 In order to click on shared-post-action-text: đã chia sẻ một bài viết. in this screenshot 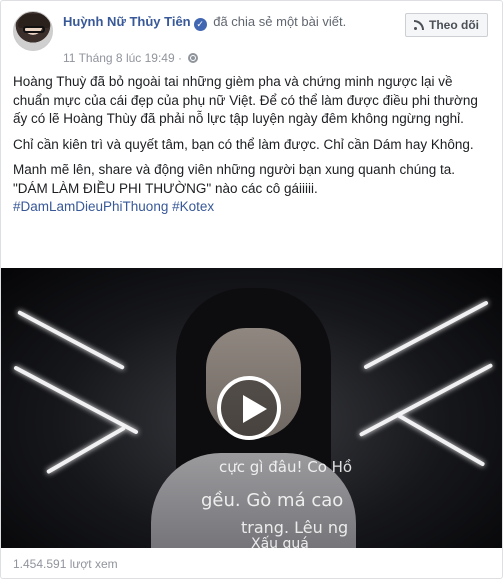, I will do `click(278, 21)`.